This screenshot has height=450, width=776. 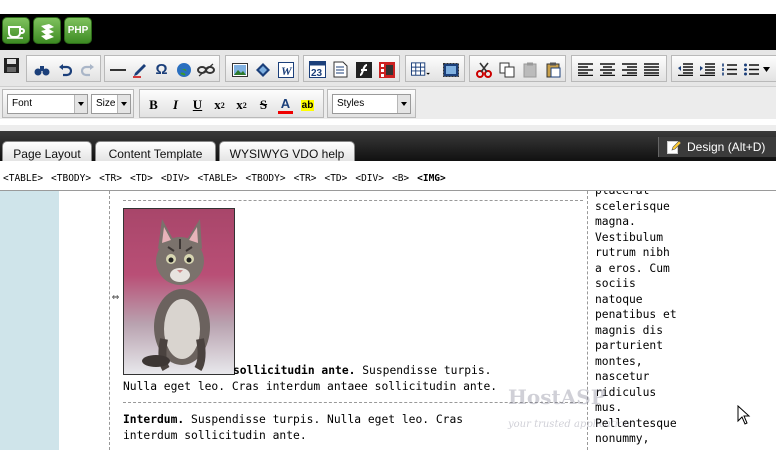 What do you see at coordinates (744, 416) in the screenshot?
I see `mouse-cursor-icon` at bounding box center [744, 416].